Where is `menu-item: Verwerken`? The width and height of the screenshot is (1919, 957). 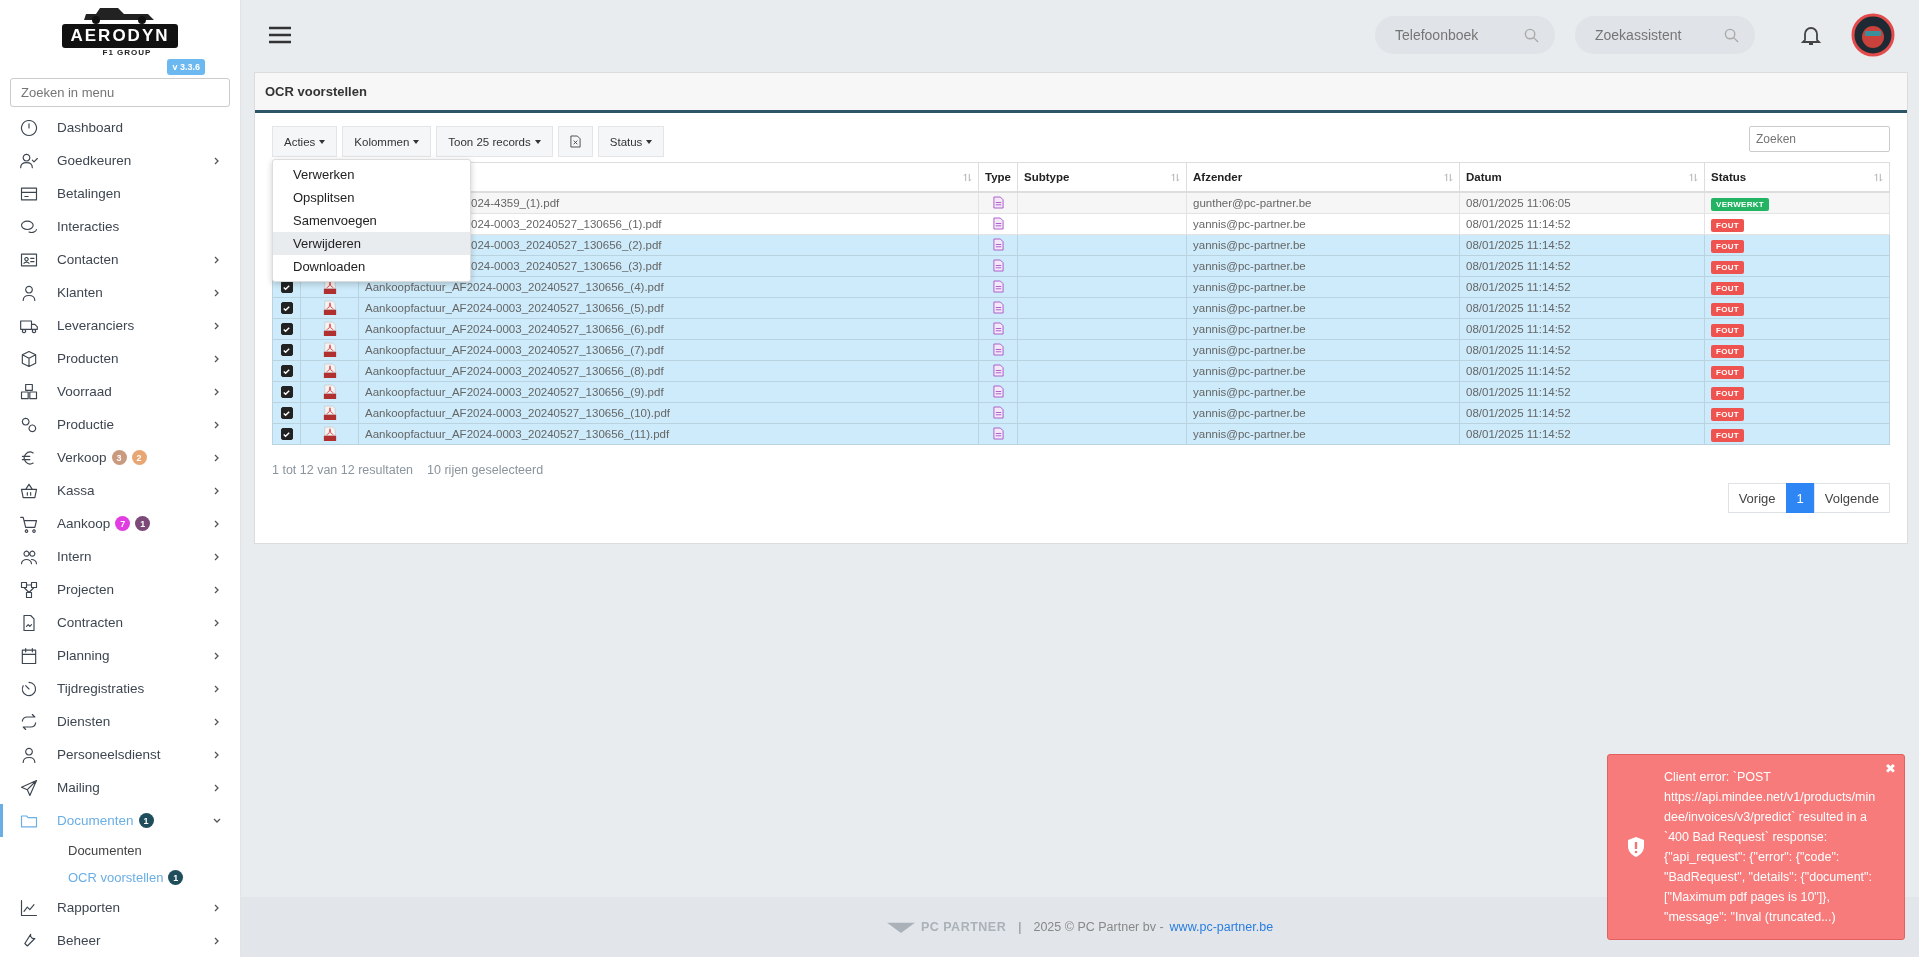
menu-item: Verwerken is located at coordinates (371, 174).